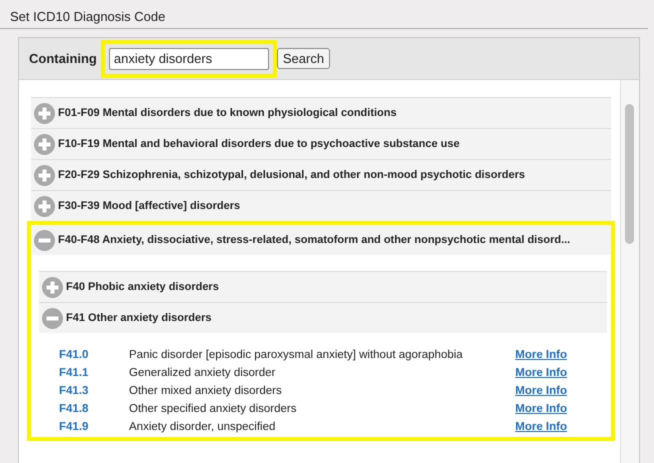 This screenshot has height=463, width=654. I want to click on category-row: F10-F19 Mental and behavioral disorders due to psychoactive substance use, so click(321, 143).